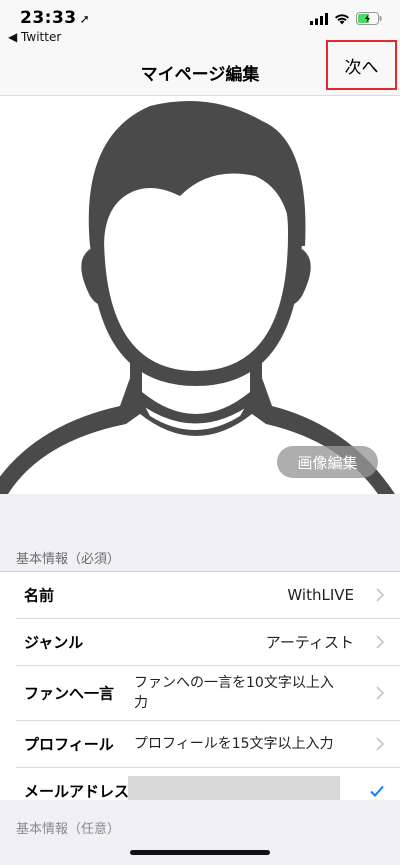 This screenshot has width=400, height=865. What do you see at coordinates (377, 791) in the screenshot?
I see `checkmark-icon` at bounding box center [377, 791].